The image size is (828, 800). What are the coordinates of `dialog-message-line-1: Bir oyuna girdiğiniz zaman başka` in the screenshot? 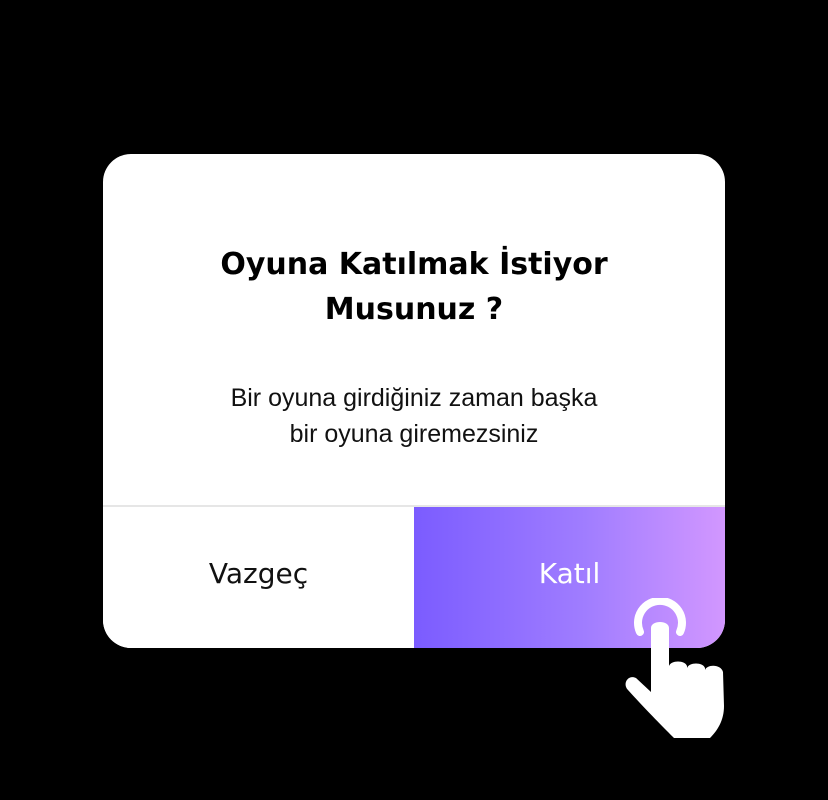 It's located at (414, 398).